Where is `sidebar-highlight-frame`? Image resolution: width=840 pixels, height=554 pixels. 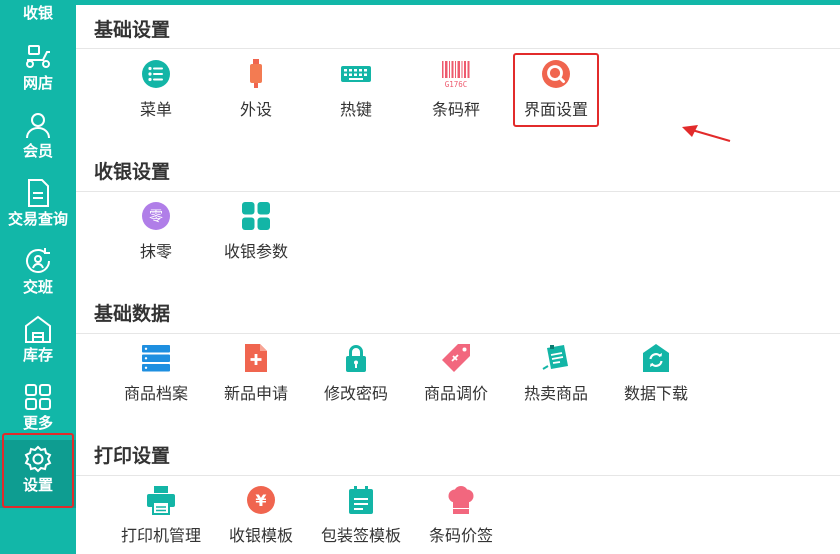 sidebar-highlight-frame is located at coordinates (38, 470).